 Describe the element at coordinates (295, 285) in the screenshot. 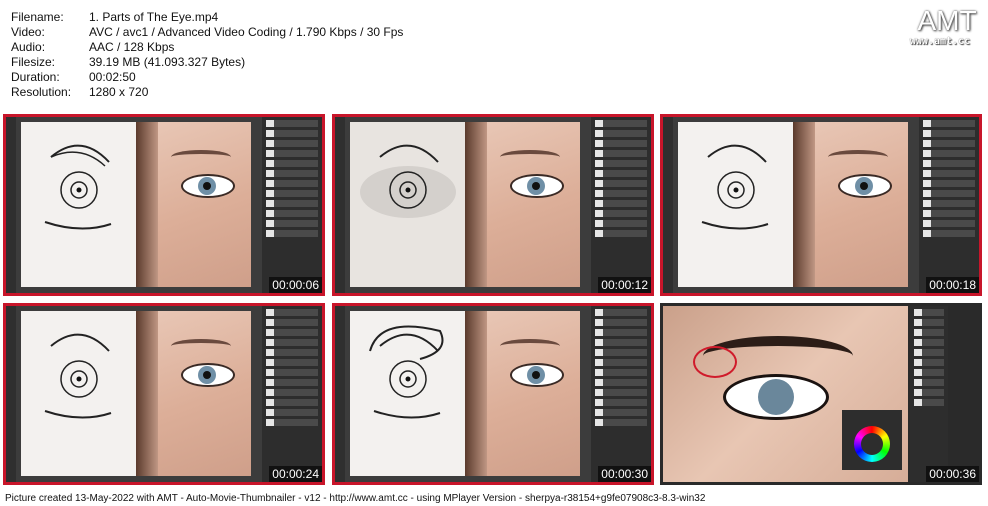

I see `timestamp: 00:00:06` at that location.